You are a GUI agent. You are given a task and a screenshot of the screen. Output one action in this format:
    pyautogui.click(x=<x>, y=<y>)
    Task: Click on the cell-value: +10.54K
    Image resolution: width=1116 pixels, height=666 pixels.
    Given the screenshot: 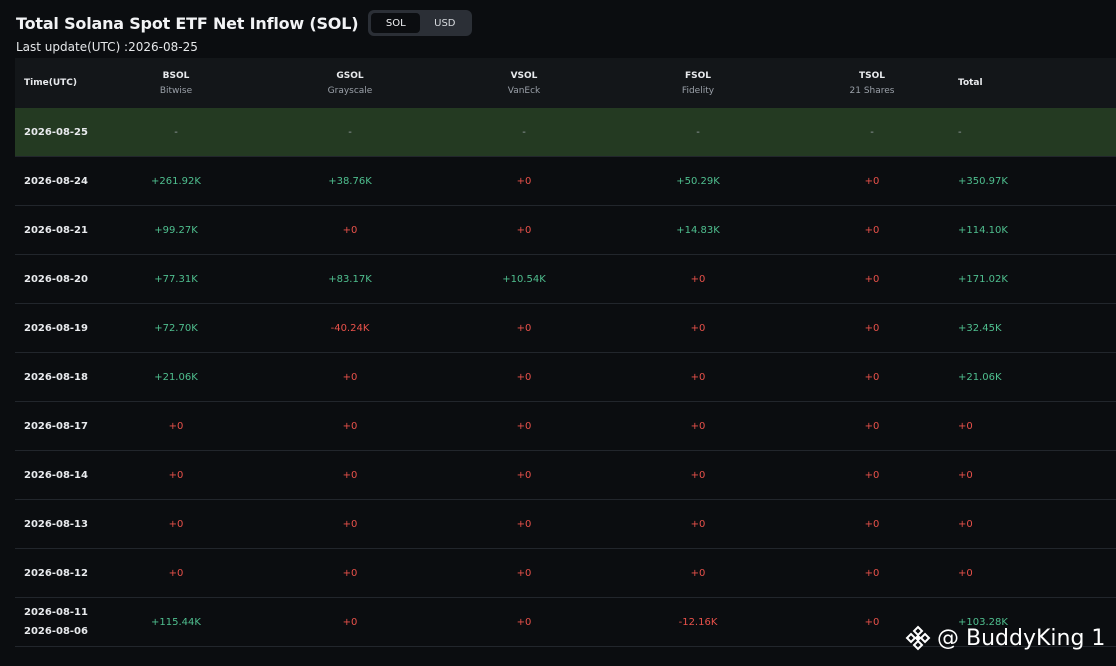 What is the action you would take?
    pyautogui.click(x=524, y=279)
    